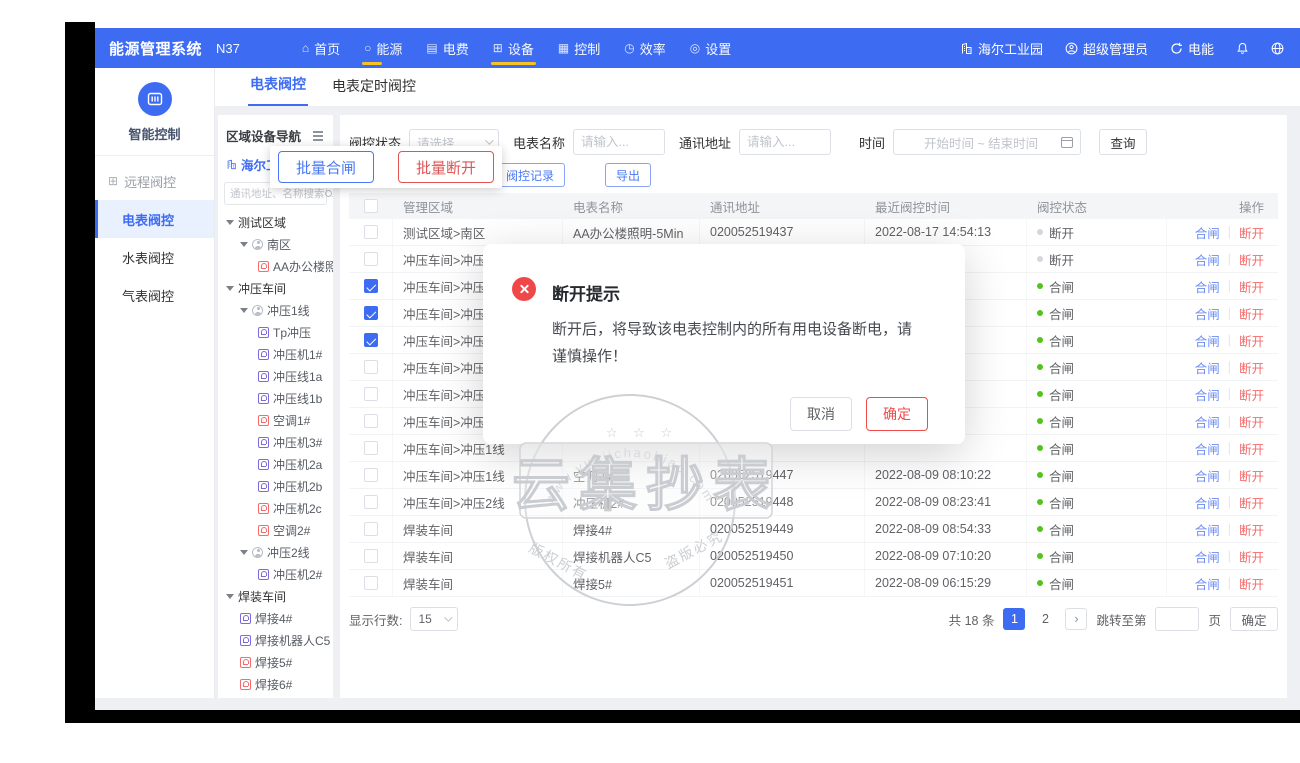 The height and width of the screenshot is (763, 1300). Describe the element at coordinates (987, 142) in the screenshot. I see `time-range-input: 开始时间 ~ 结束时间` at that location.